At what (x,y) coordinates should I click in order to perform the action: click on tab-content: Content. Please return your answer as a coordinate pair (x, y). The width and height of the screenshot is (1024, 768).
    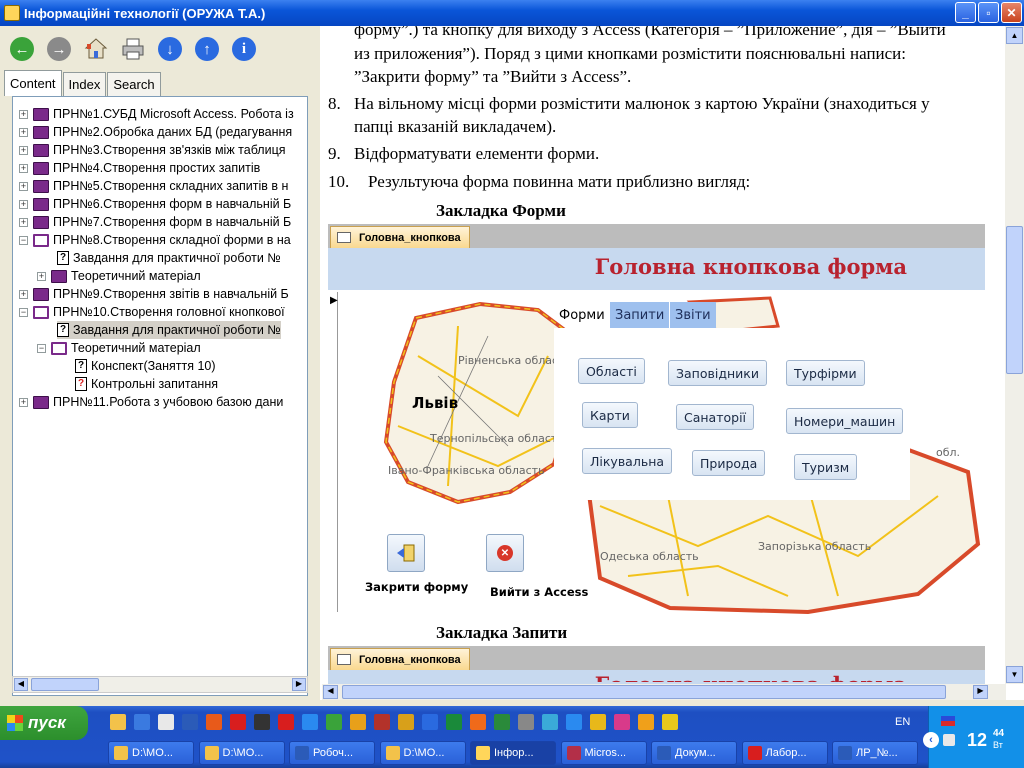
    Looking at the image, I should click on (33, 83).